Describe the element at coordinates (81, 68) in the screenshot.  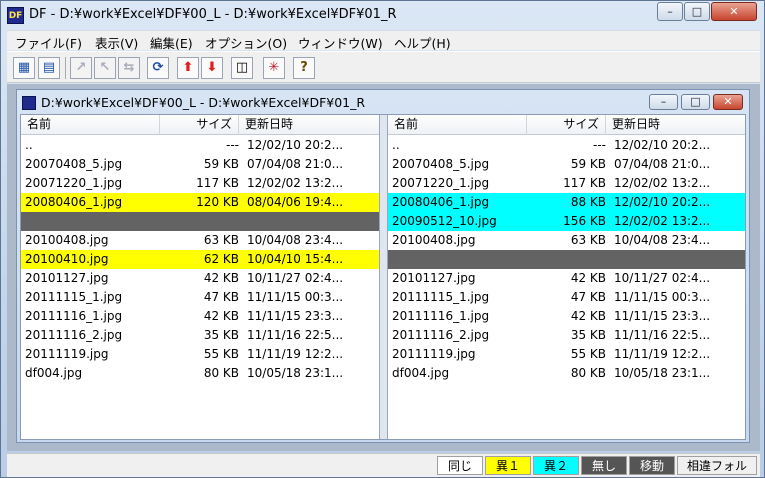
I see `copy-left-icon: ↗` at that location.